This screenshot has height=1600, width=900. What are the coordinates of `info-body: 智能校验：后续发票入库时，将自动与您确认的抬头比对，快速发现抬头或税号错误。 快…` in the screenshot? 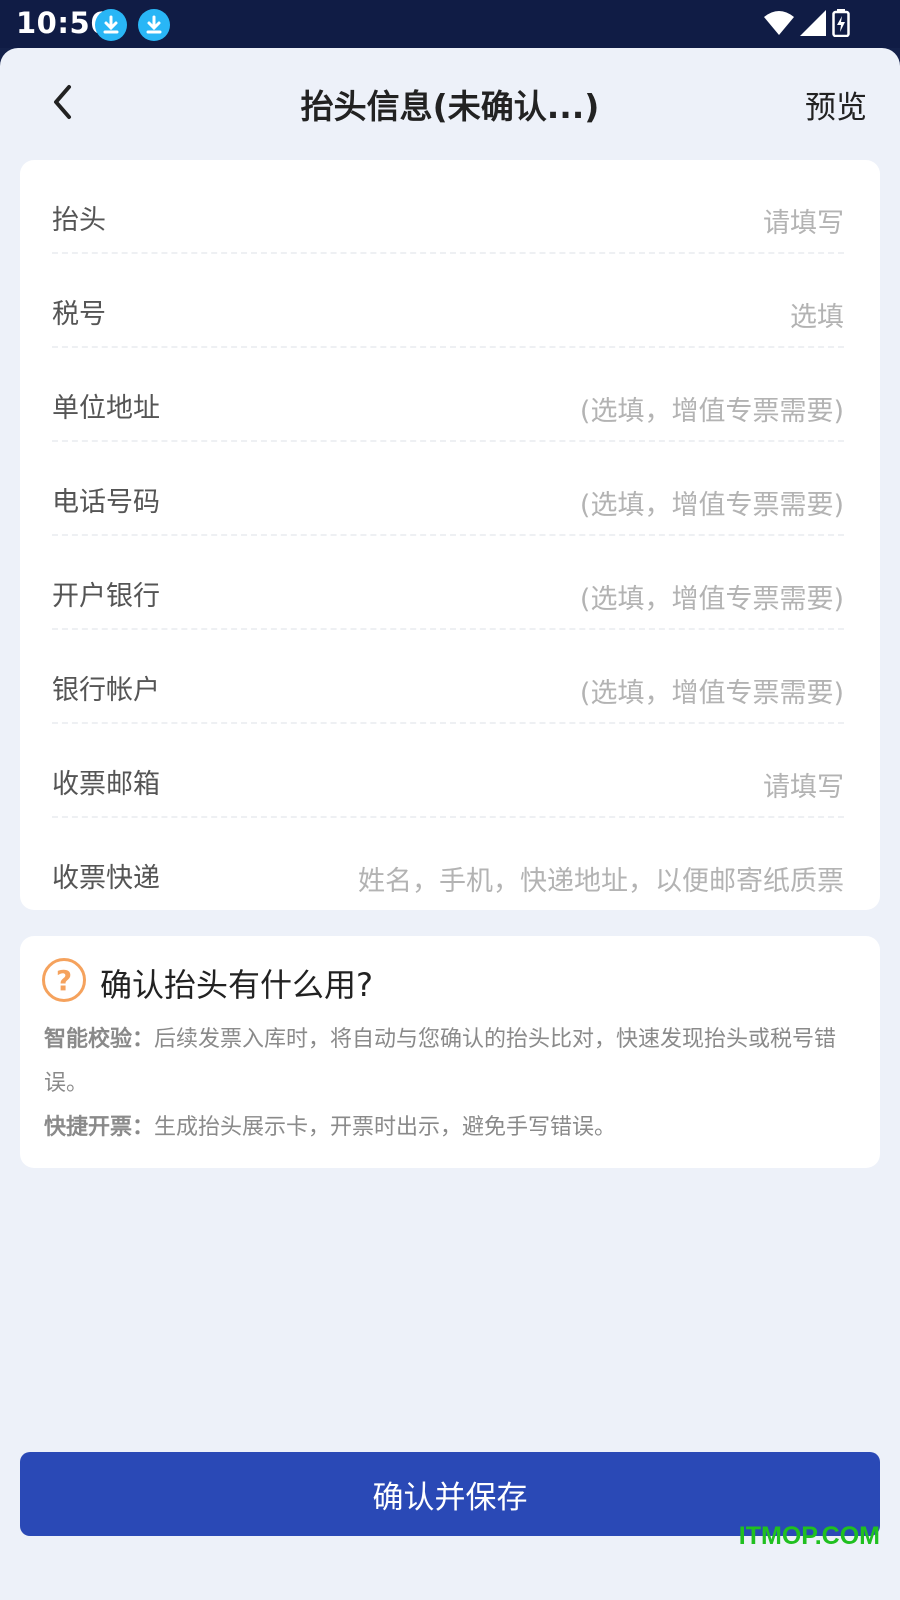 It's located at (444, 1084).